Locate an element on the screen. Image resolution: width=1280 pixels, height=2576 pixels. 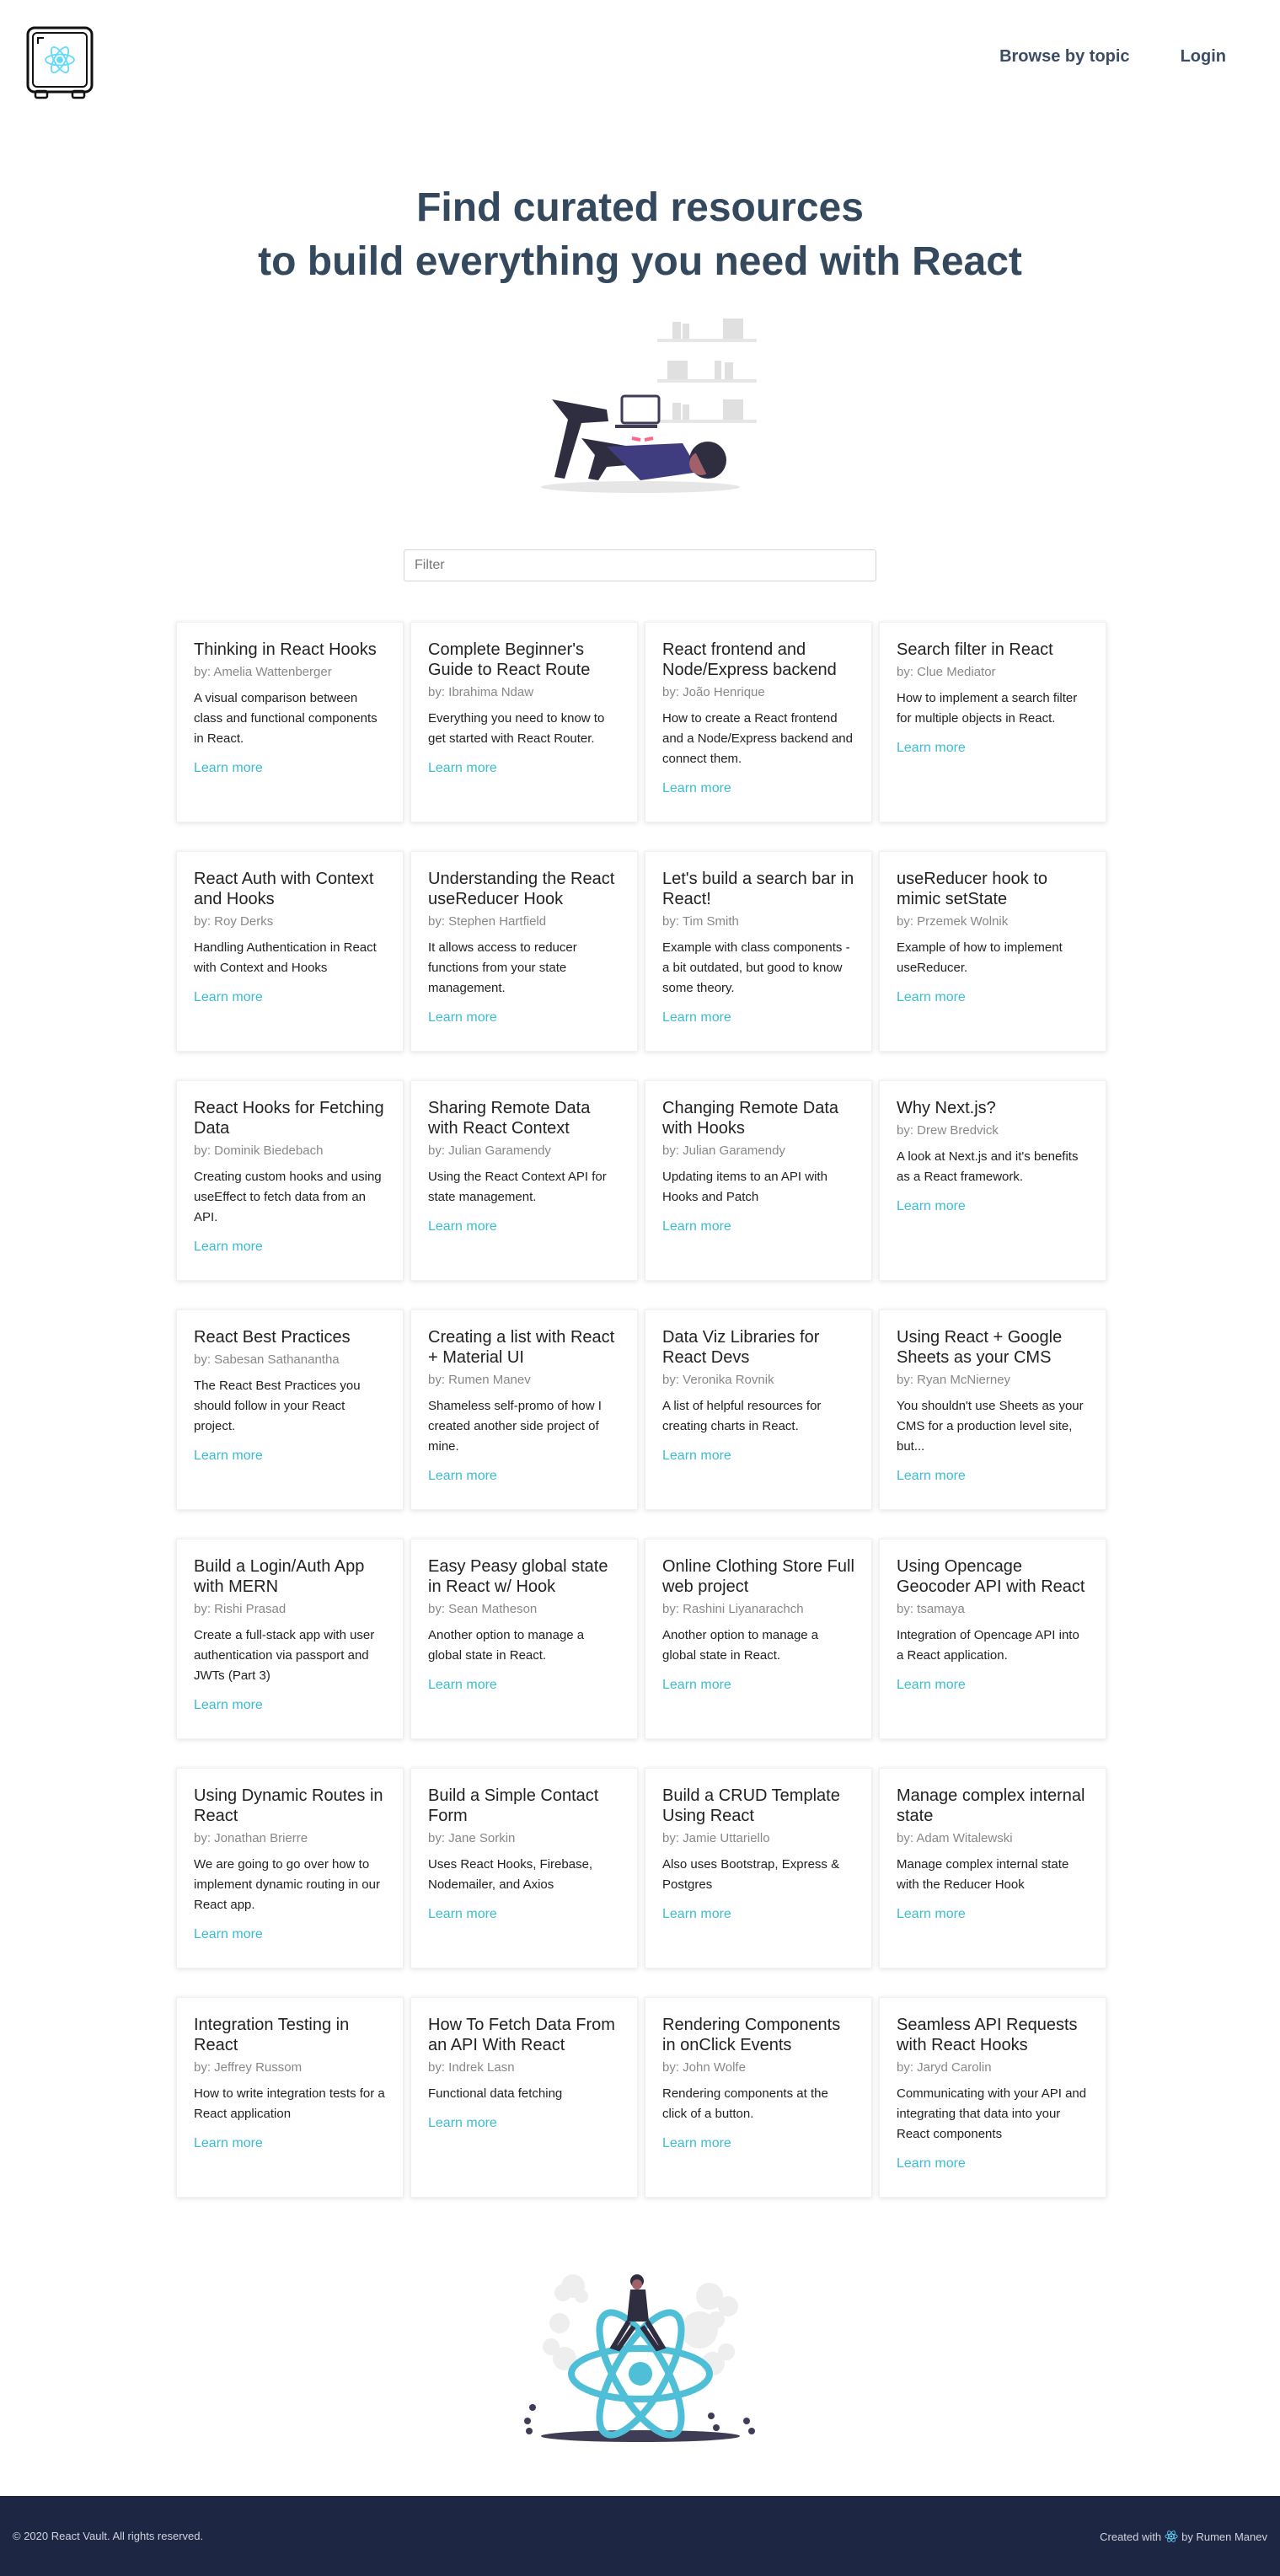
card-author: by: Tim Smith is located at coordinates (700, 922).